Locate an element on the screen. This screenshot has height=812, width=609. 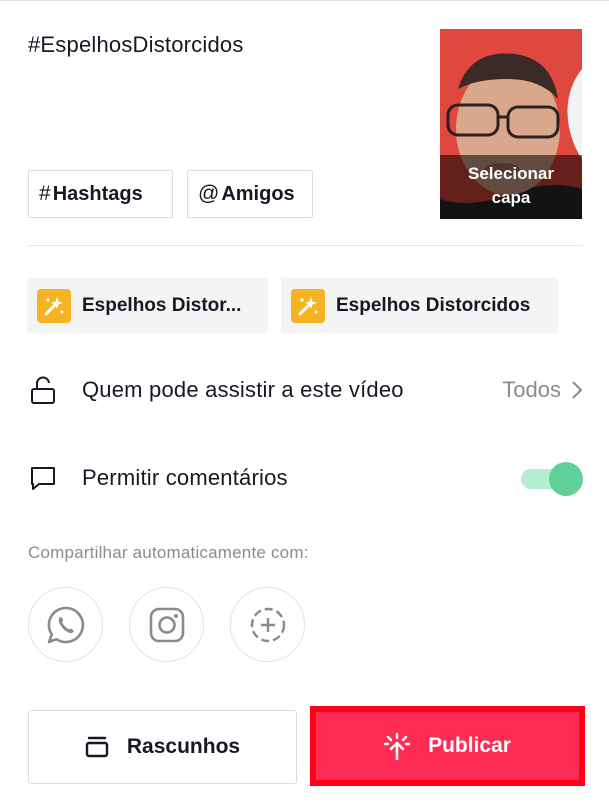
whatsapp-icon is located at coordinates (65, 624).